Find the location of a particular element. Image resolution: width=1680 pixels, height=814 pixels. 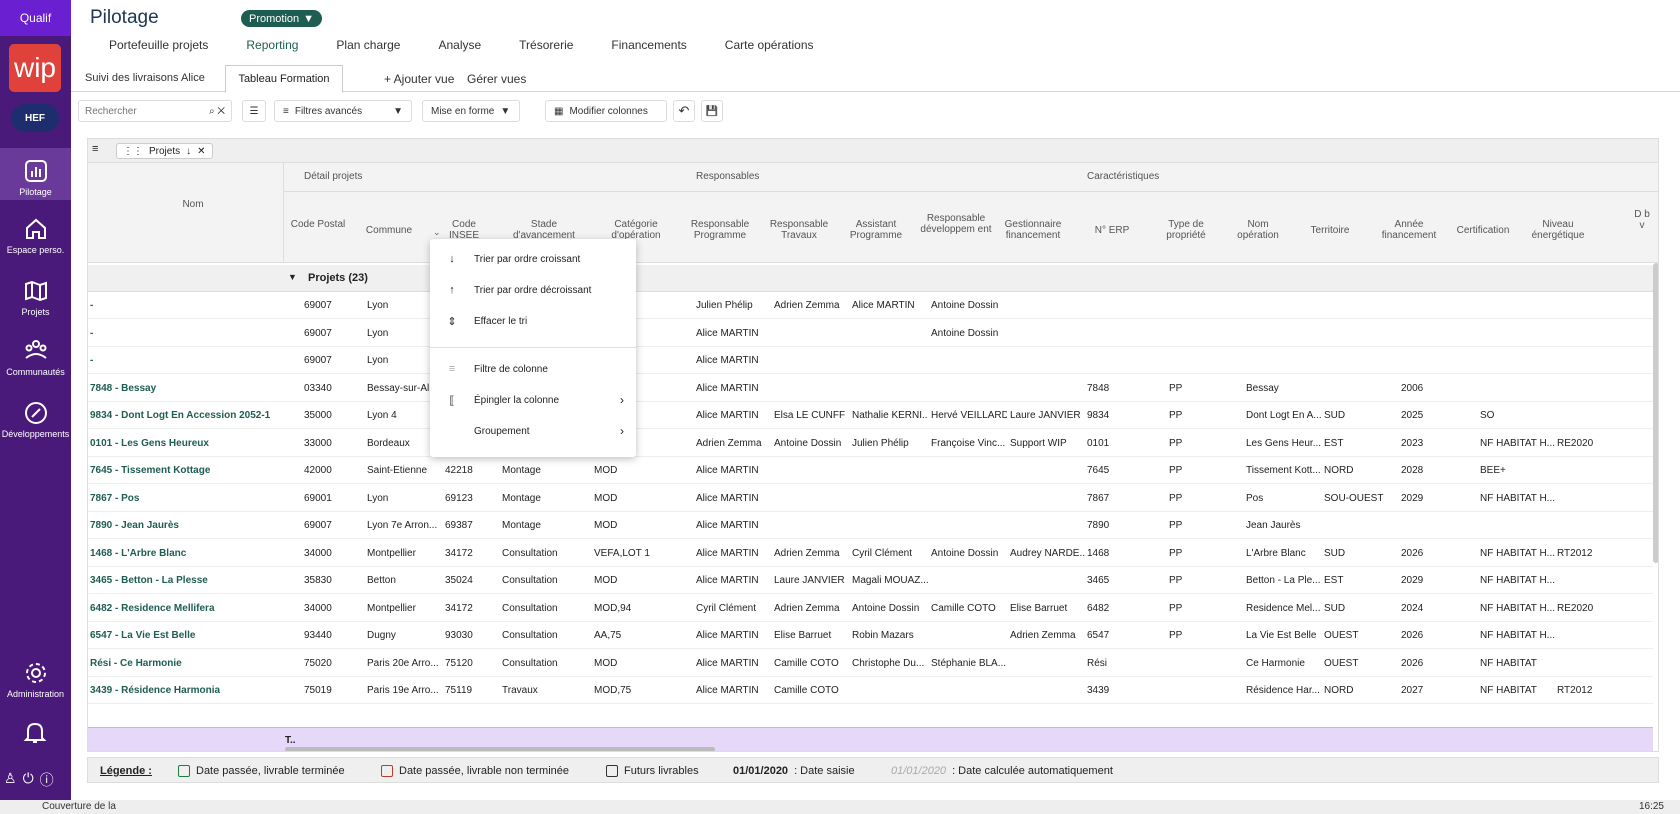

col-header: Type de propriété is located at coordinates (1186, 230).